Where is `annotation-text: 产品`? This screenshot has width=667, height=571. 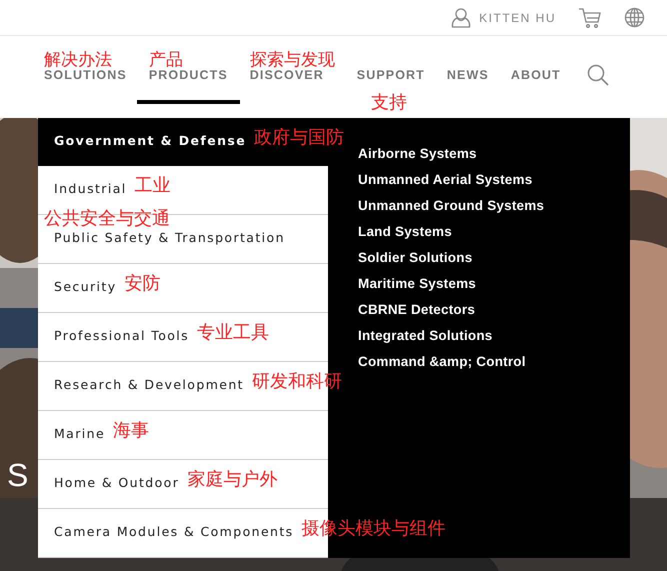 annotation-text: 产品 is located at coordinates (165, 60).